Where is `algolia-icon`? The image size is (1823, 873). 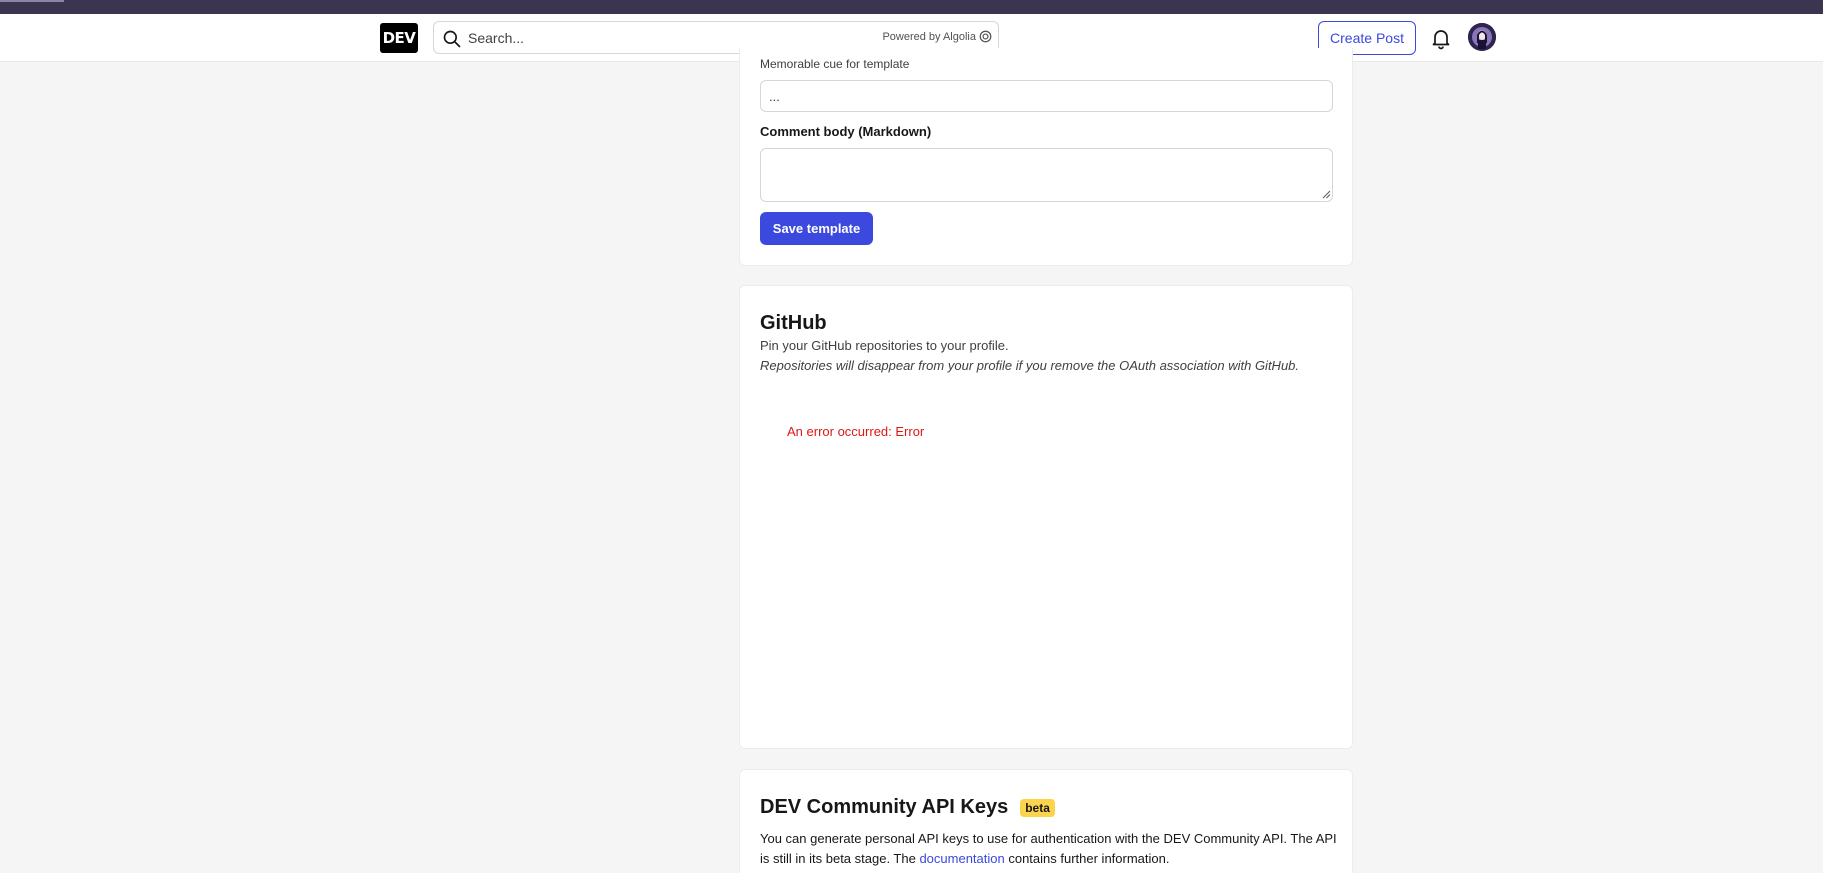
algolia-icon is located at coordinates (985, 36).